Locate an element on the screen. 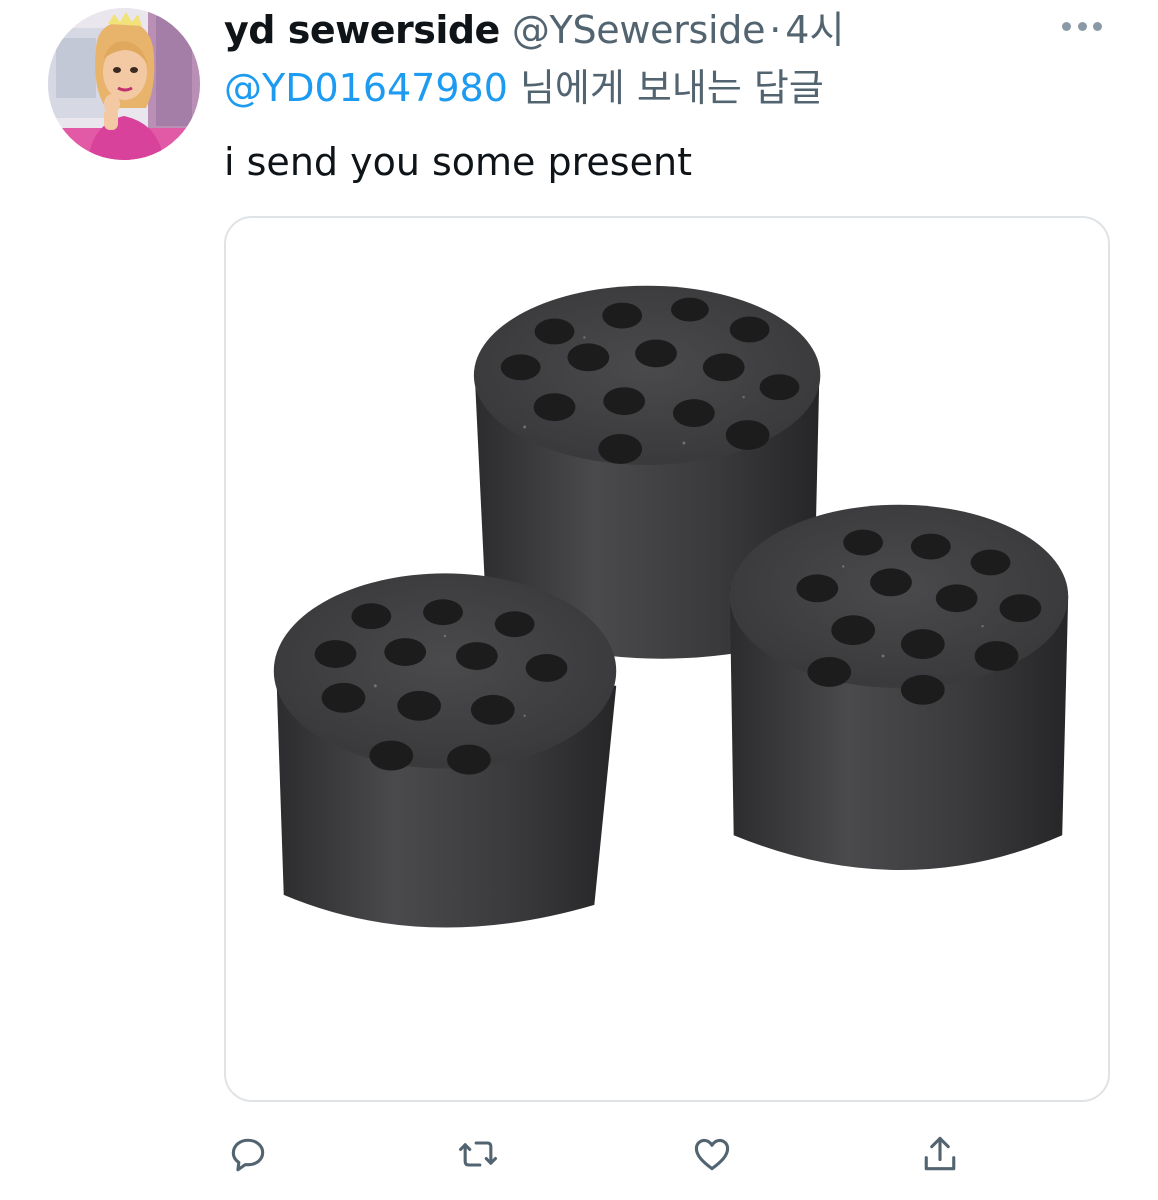  cartoon-avatar-image is located at coordinates (124, 84).